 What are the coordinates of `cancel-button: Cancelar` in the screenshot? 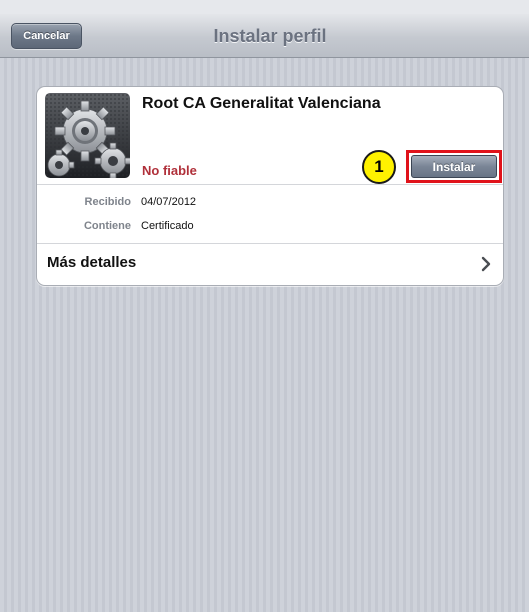 It's located at (46, 36).